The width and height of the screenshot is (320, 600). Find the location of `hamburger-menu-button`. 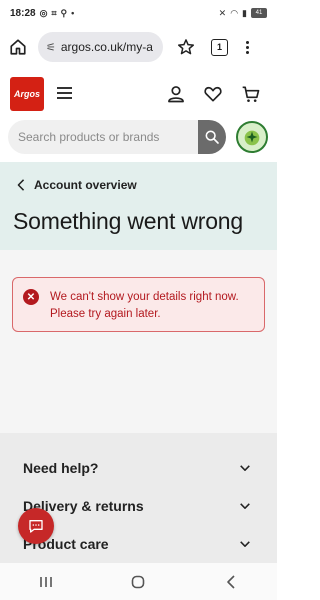

hamburger-menu-button is located at coordinates (64, 93).